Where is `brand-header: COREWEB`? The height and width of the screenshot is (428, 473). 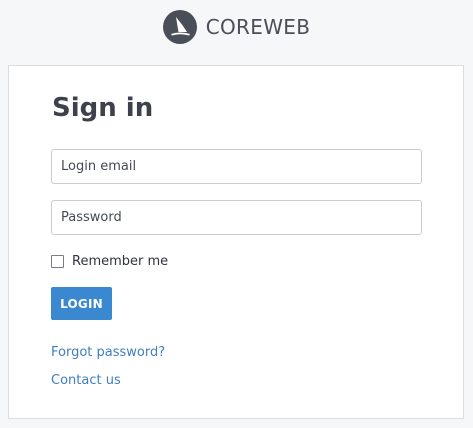 brand-header: COREWEB is located at coordinates (236, 27).